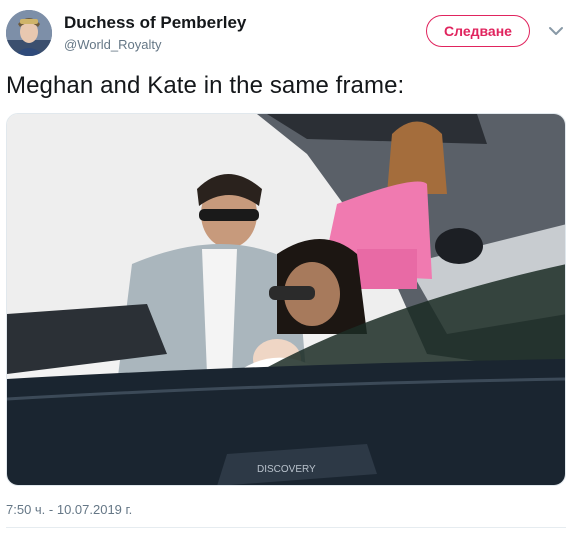 The width and height of the screenshot is (586, 533). Describe the element at coordinates (69, 509) in the screenshot. I see `timestamp: 7:50 ч. - 10.07.2019 г.` at that location.